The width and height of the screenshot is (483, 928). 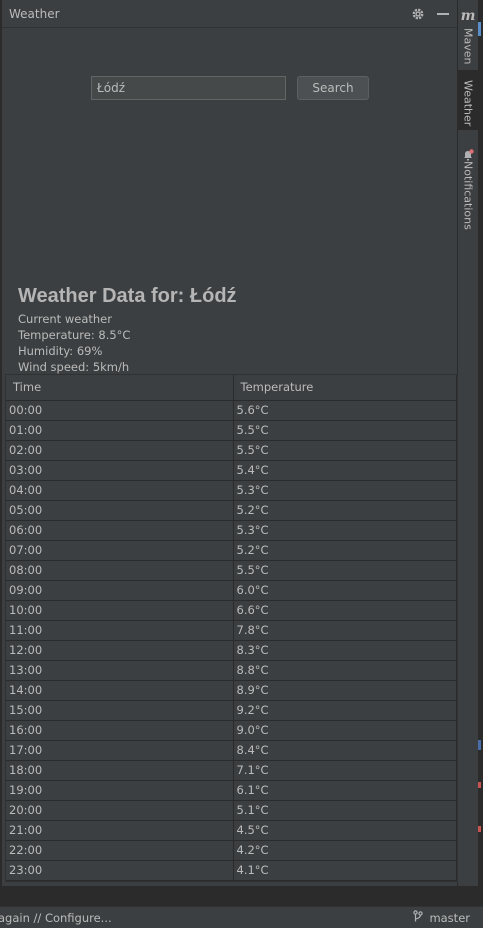 I want to click on branch-name: master, so click(x=449, y=917).